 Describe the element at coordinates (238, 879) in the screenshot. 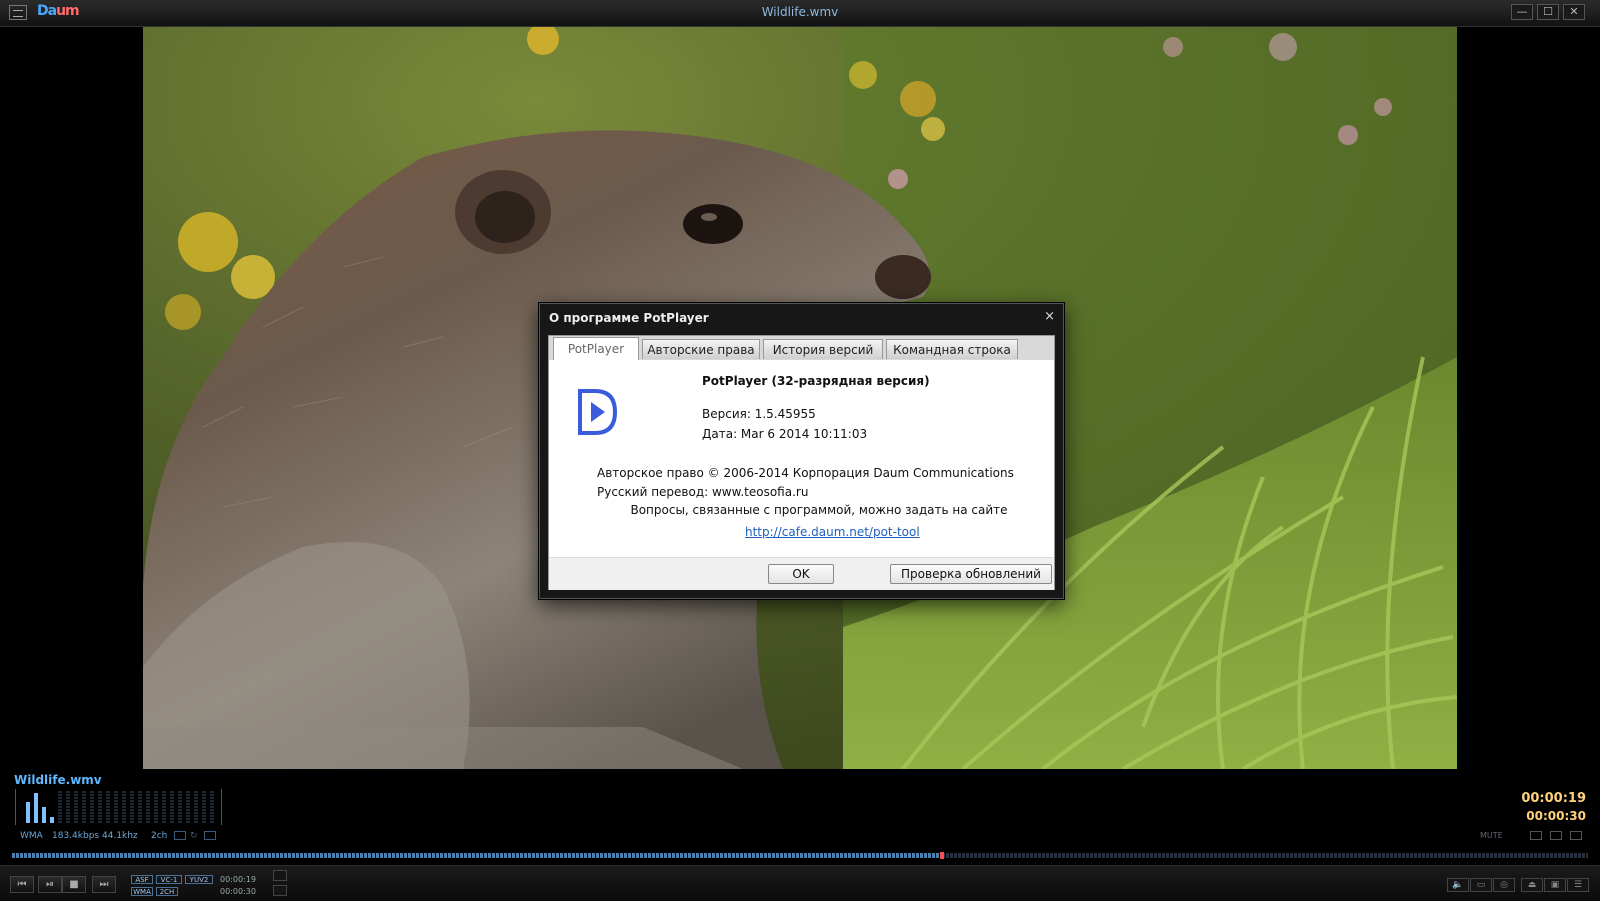

I see `small-current-time: 00:00:19` at that location.